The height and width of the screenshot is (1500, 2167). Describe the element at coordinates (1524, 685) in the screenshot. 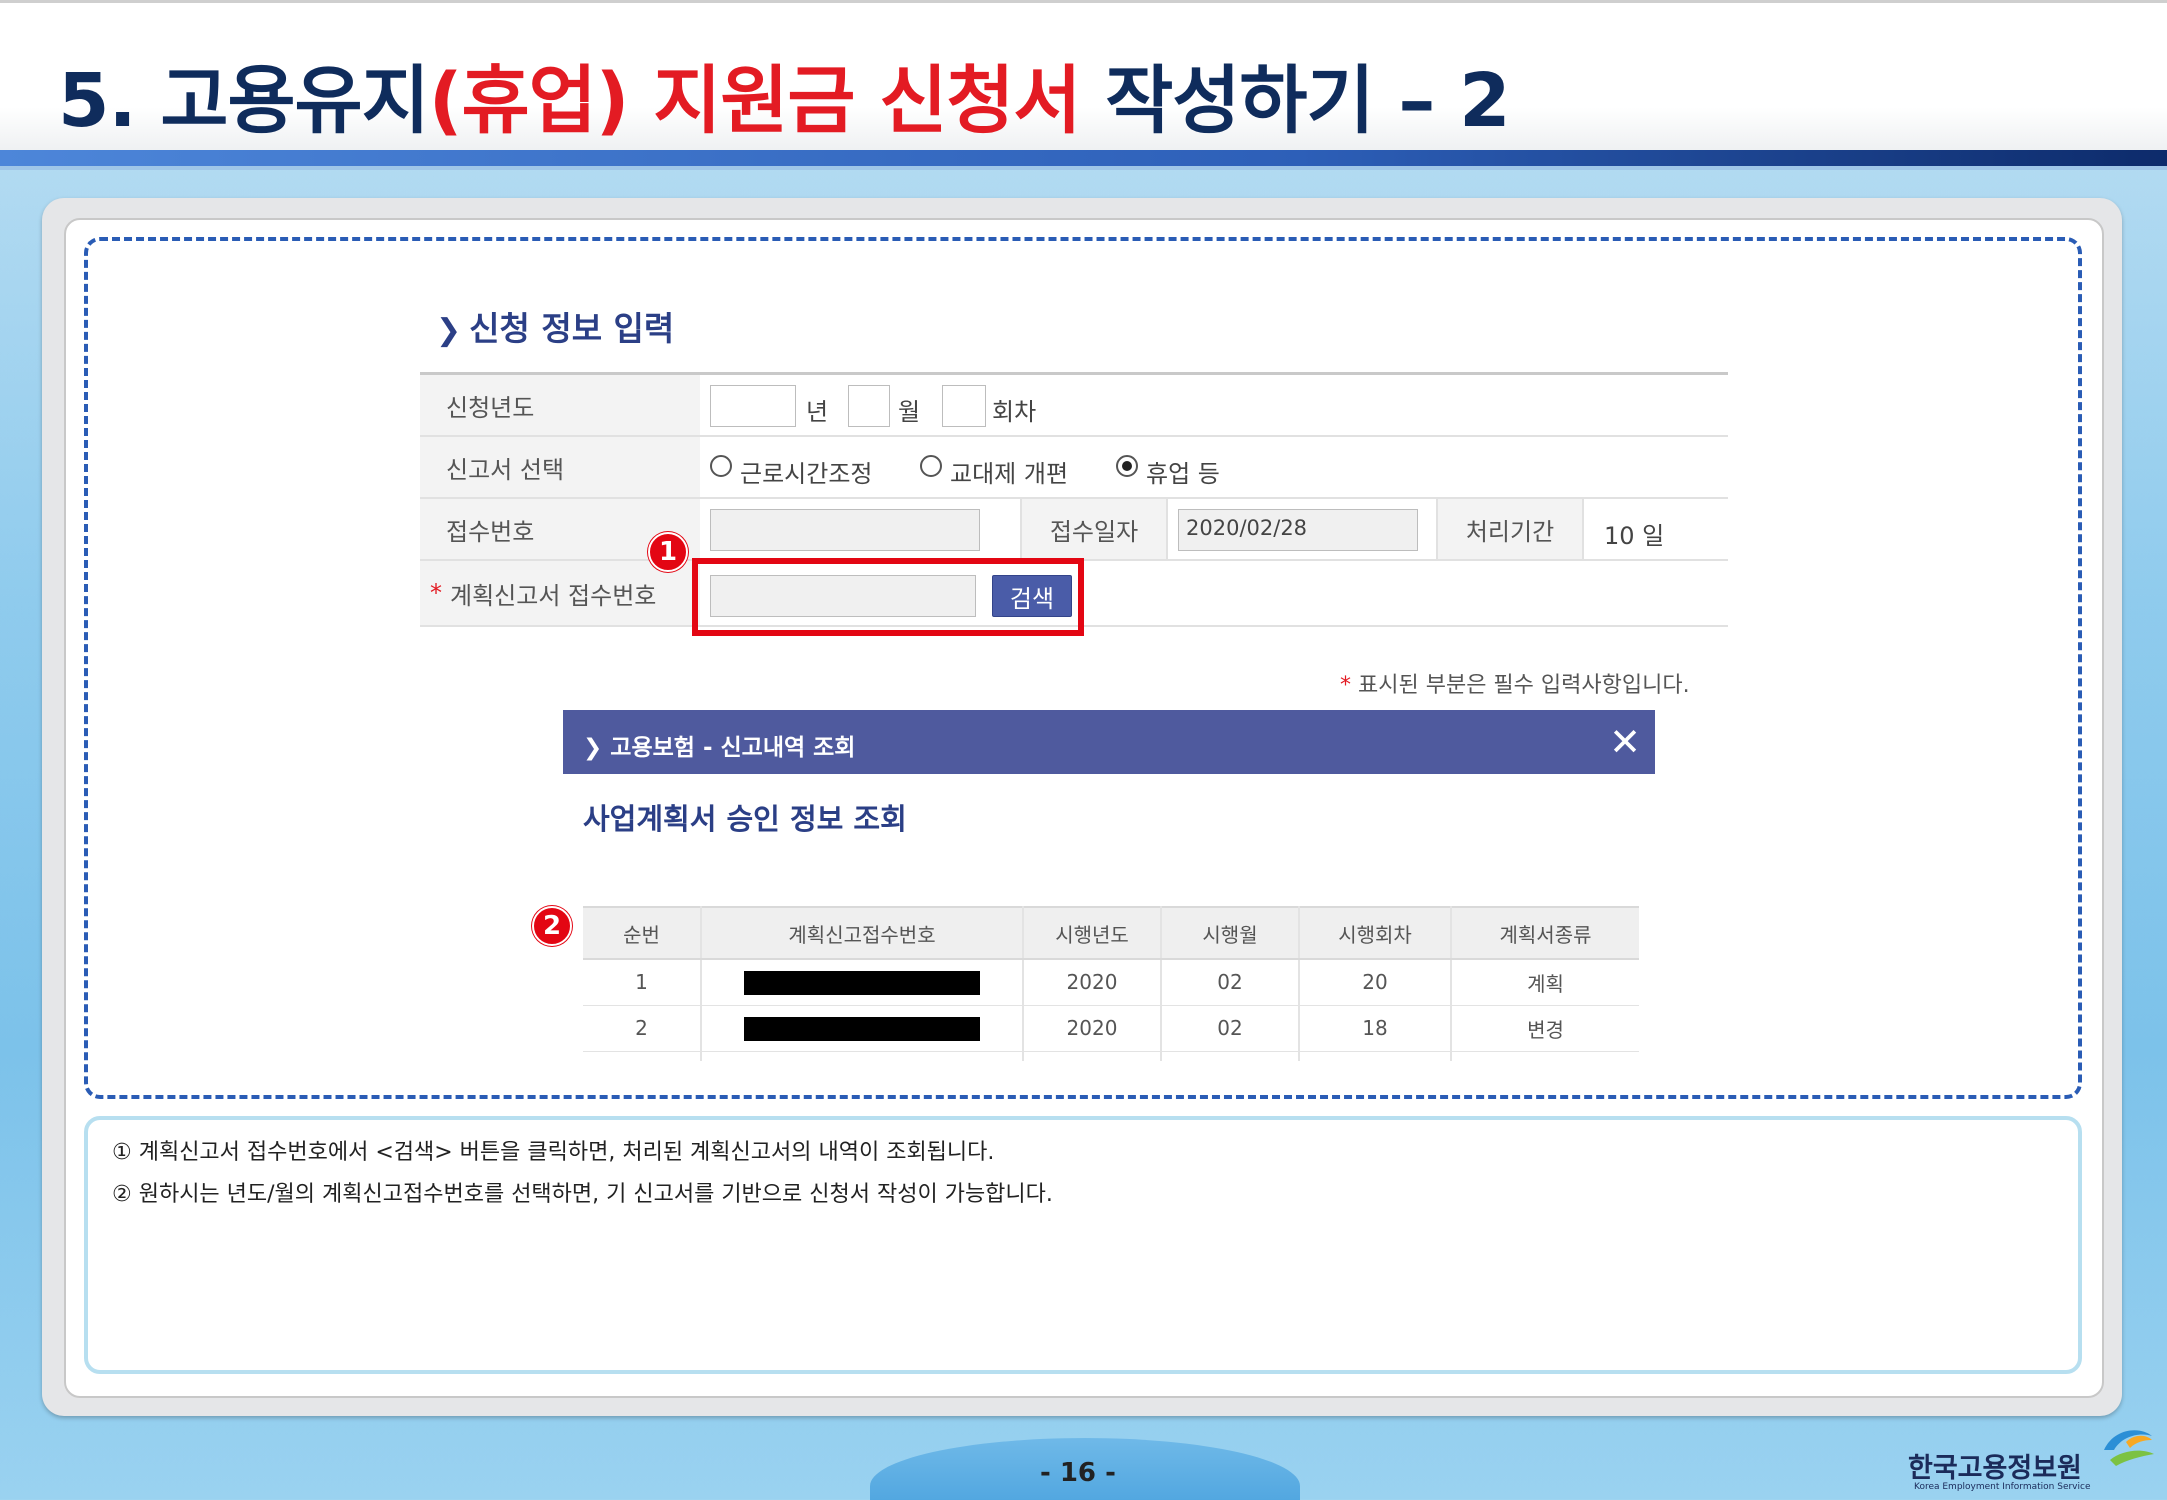

I see `required-note-text: 표시된 부분은 필수 입력사항입니다.` at that location.